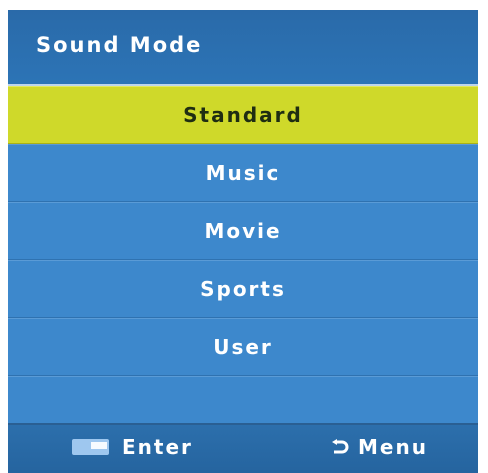 Image resolution: width=488 pixels, height=473 pixels. What do you see at coordinates (157, 447) in the screenshot?
I see `enter-hint-label: Enter` at bounding box center [157, 447].